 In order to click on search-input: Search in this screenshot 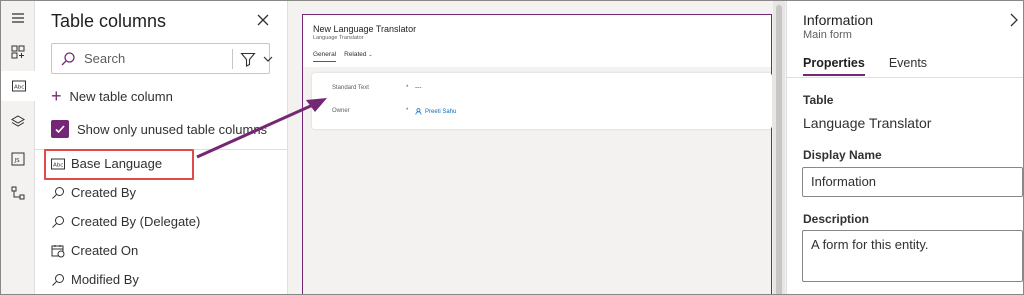, I will do `click(162, 58)`.